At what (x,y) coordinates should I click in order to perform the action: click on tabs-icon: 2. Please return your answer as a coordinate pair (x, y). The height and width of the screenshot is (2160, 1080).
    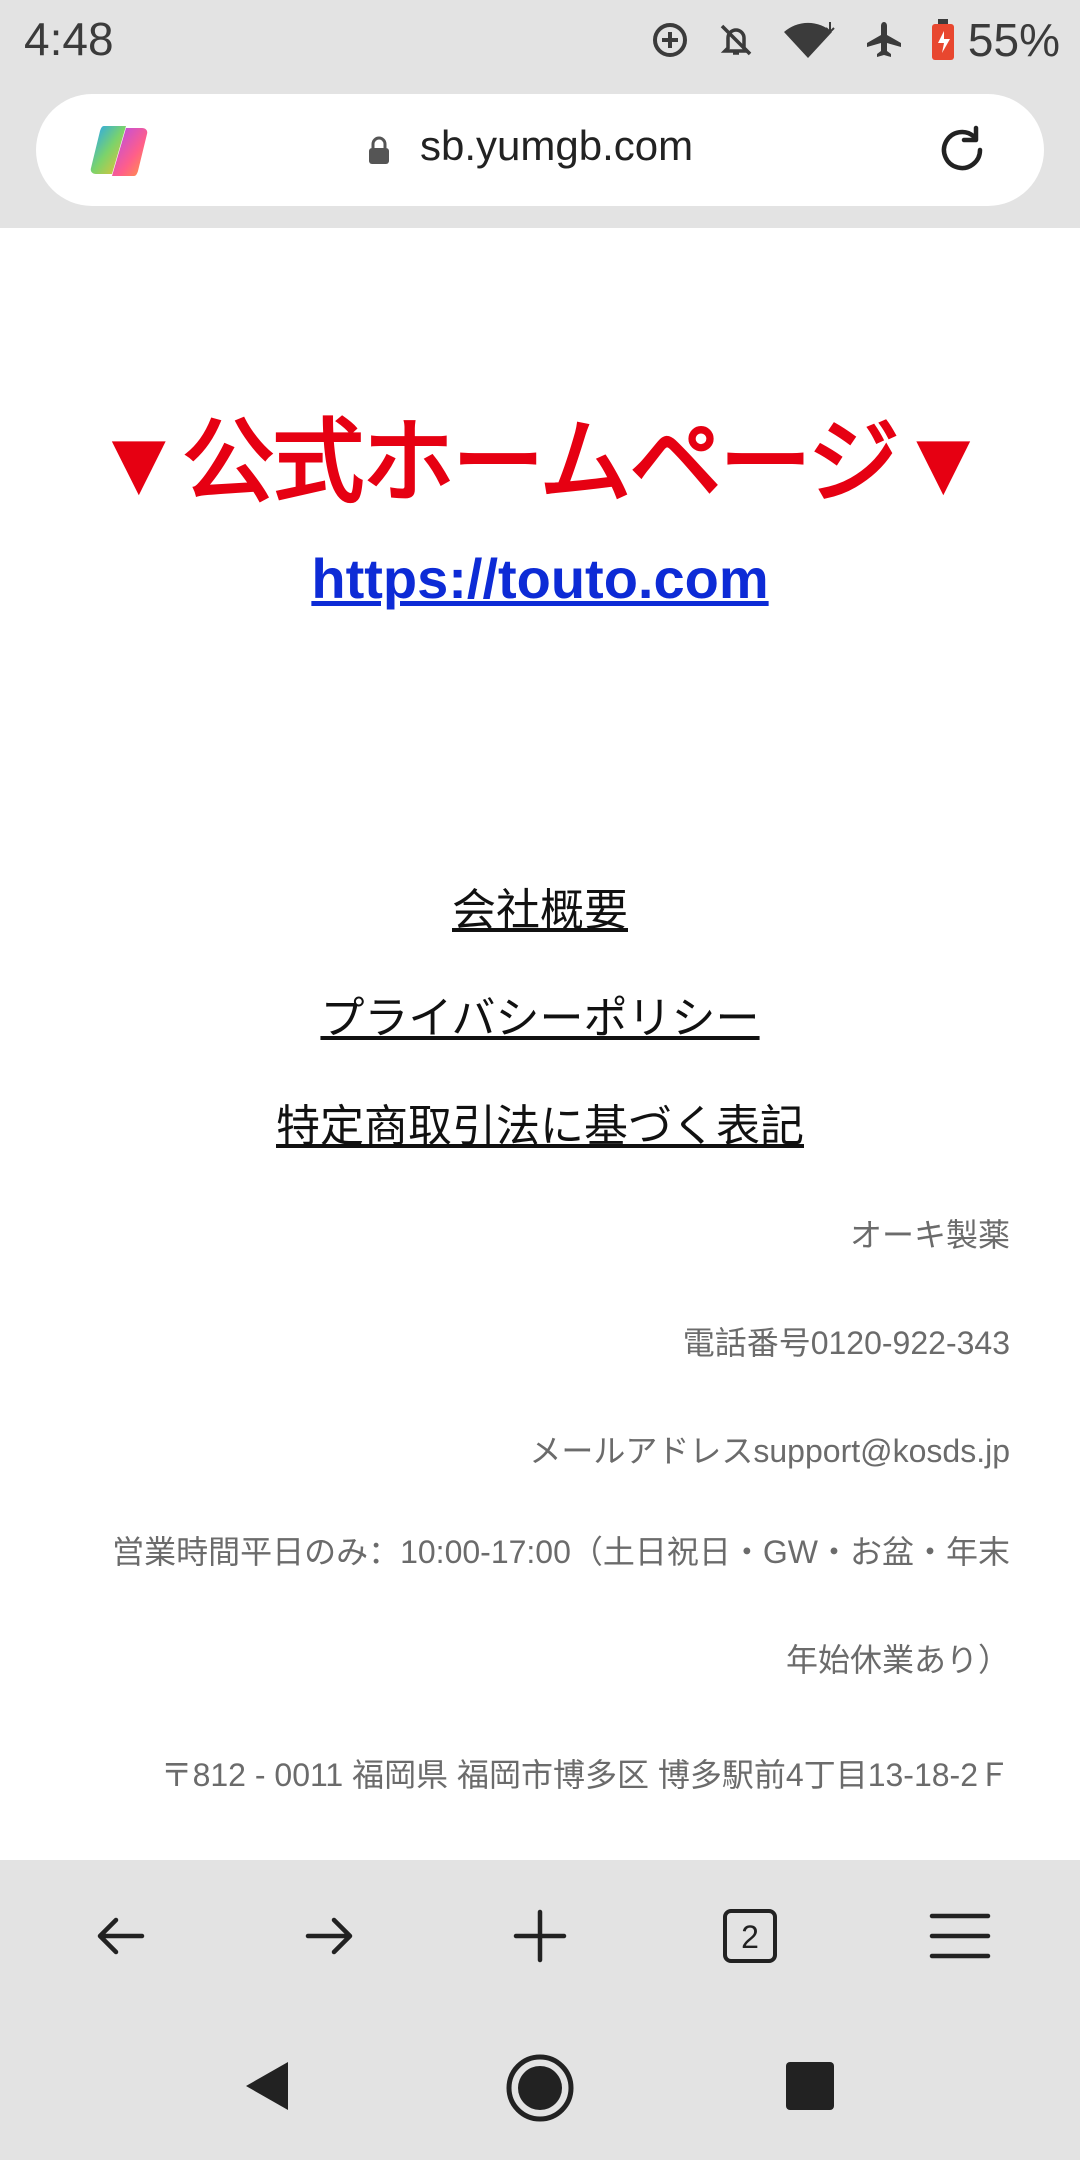
    Looking at the image, I should click on (750, 1936).